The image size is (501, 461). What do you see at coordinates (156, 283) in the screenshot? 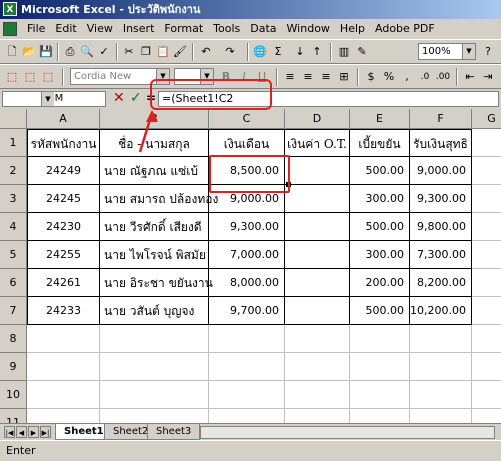
I see `table-cell: นาย อิระชา ขยันงาน` at bounding box center [156, 283].